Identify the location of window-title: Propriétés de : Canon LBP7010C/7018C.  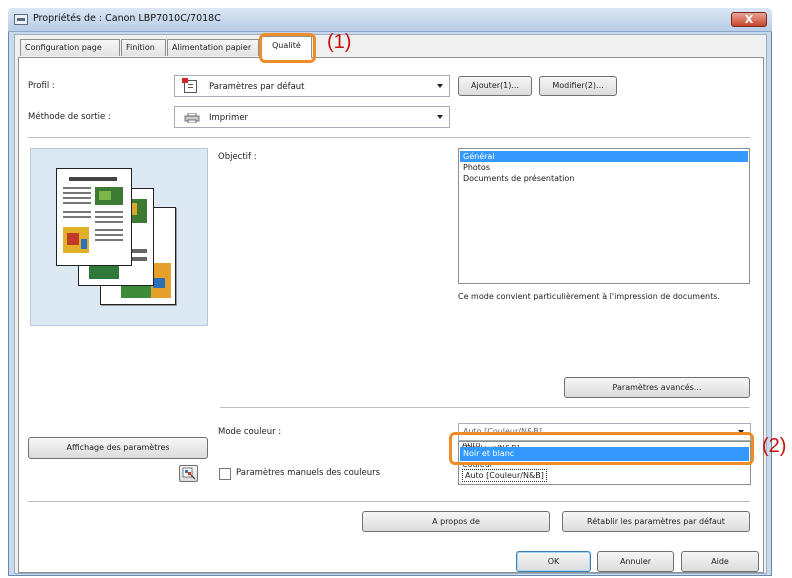
(127, 18).